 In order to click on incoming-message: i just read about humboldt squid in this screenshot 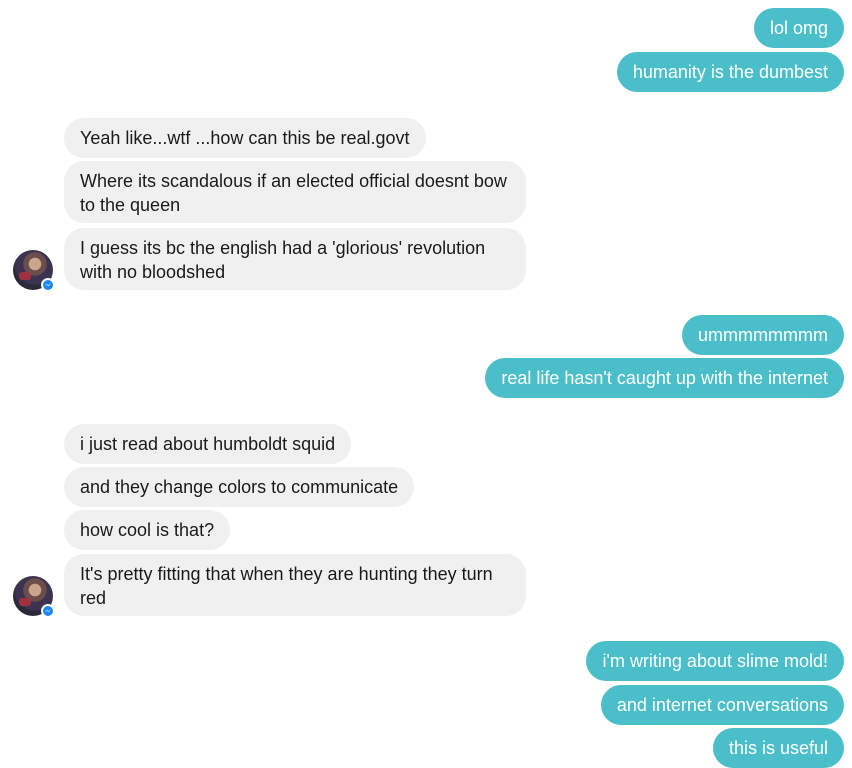, I will do `click(208, 444)`.